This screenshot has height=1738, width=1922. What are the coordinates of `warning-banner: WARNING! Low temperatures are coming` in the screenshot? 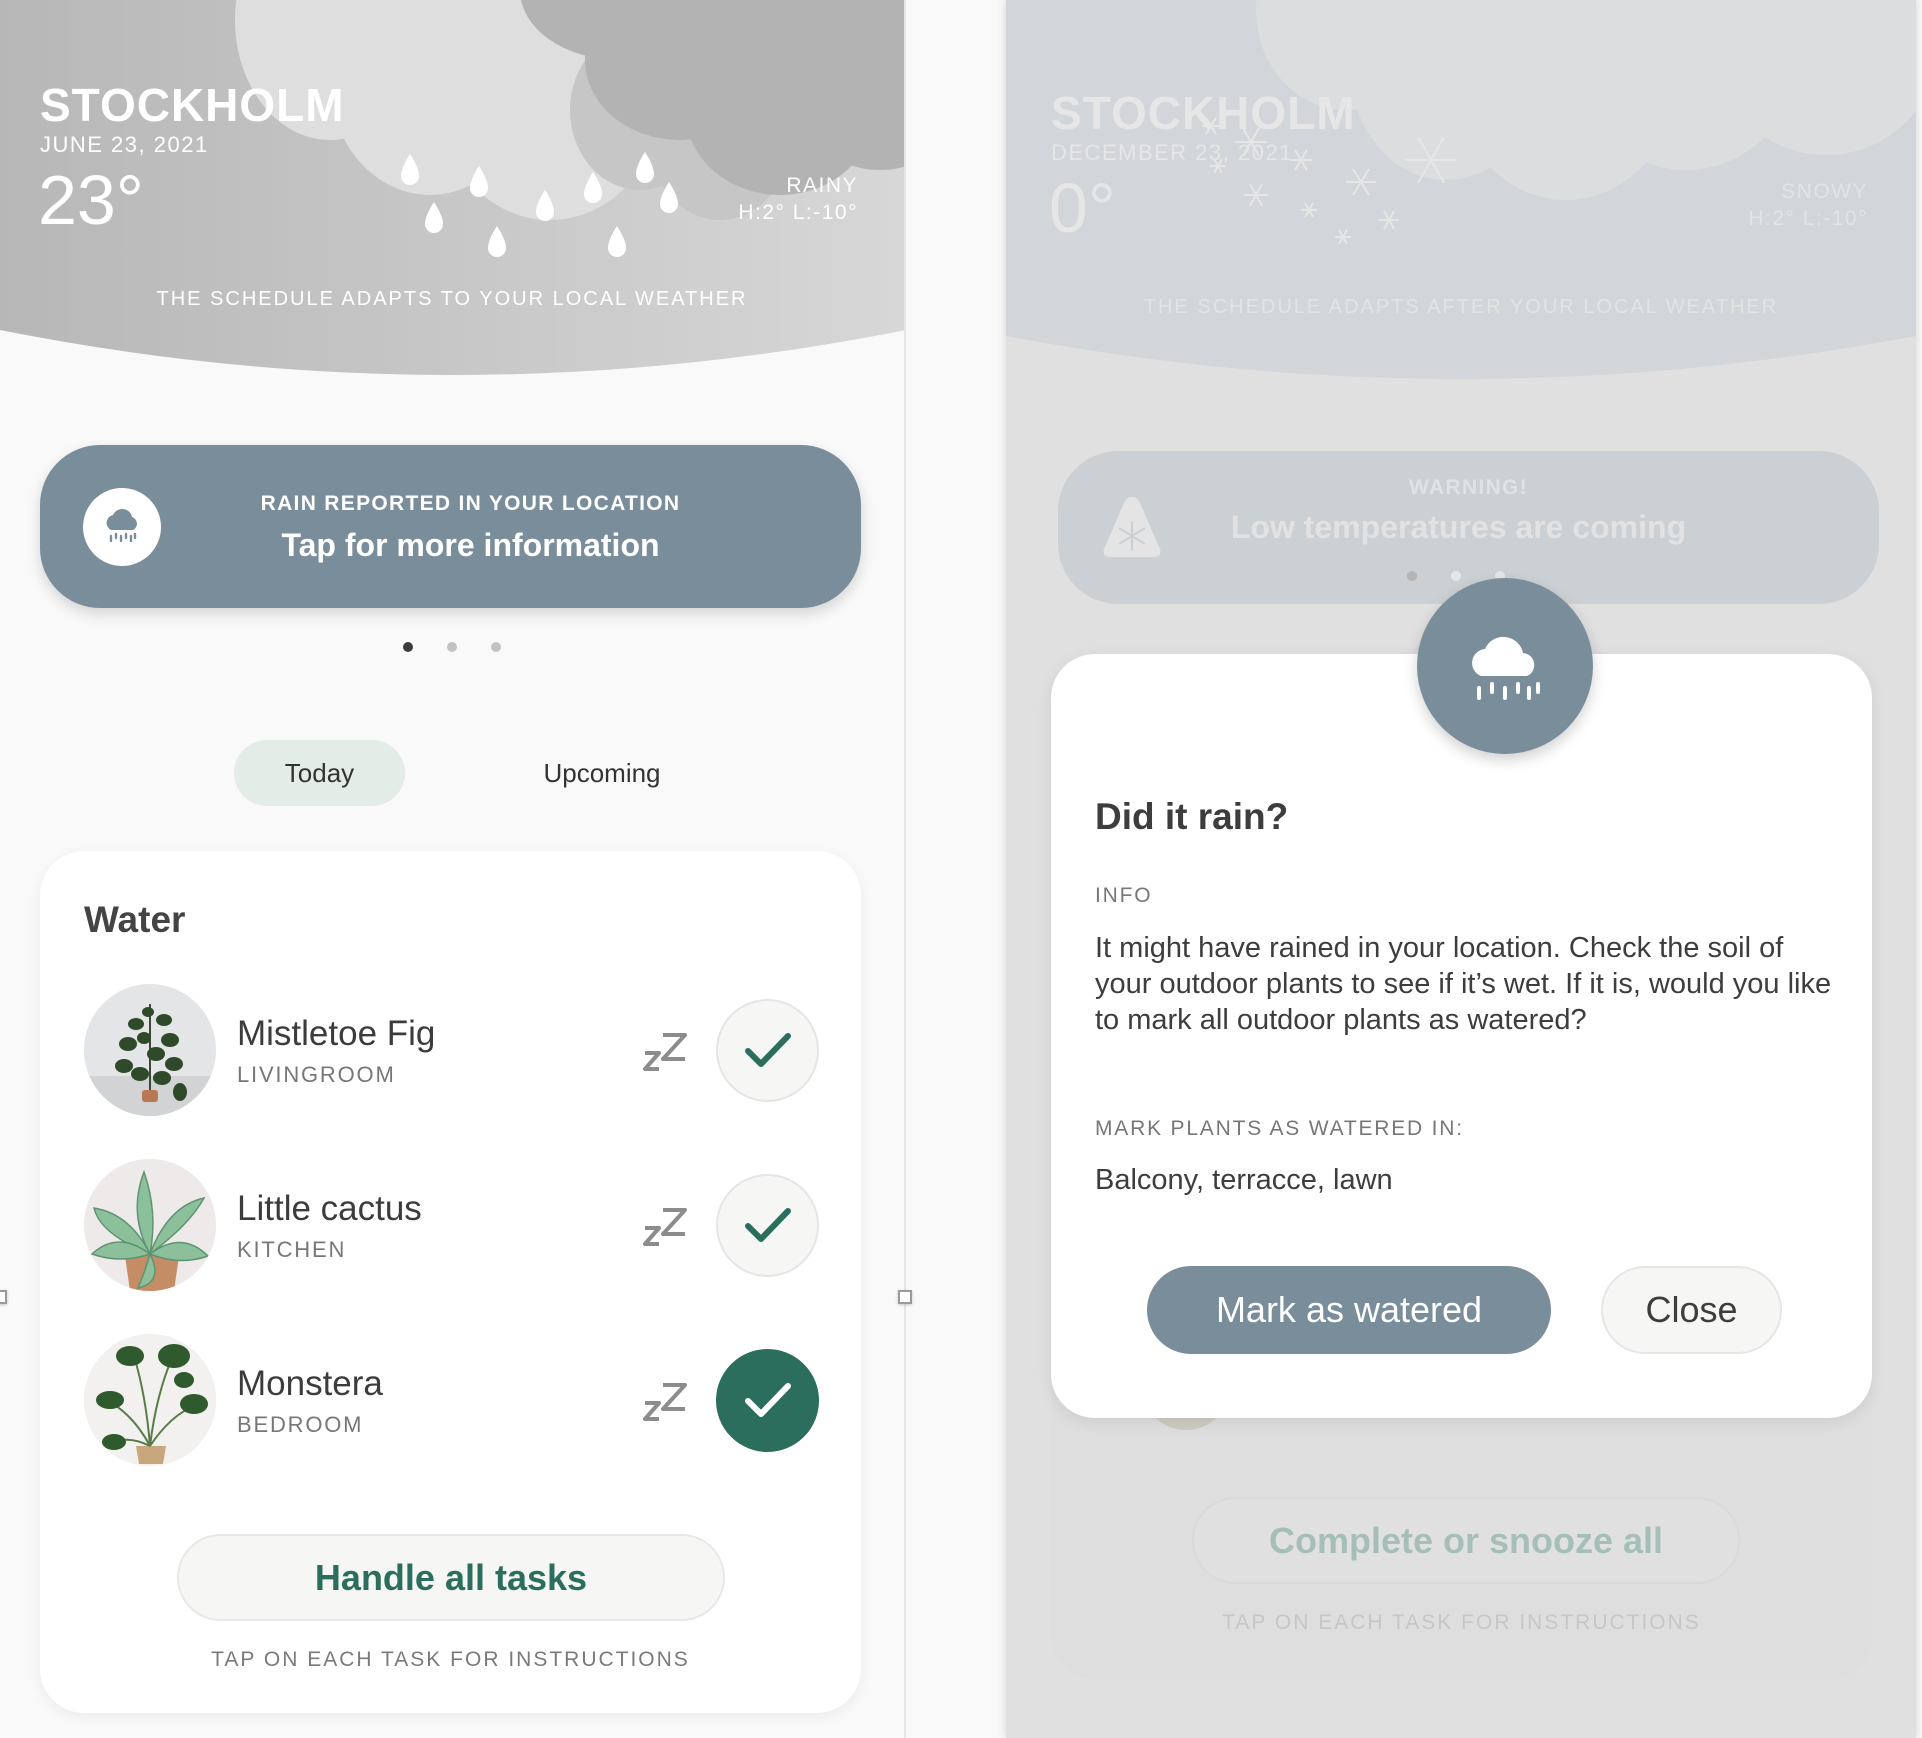 It's located at (1468, 527).